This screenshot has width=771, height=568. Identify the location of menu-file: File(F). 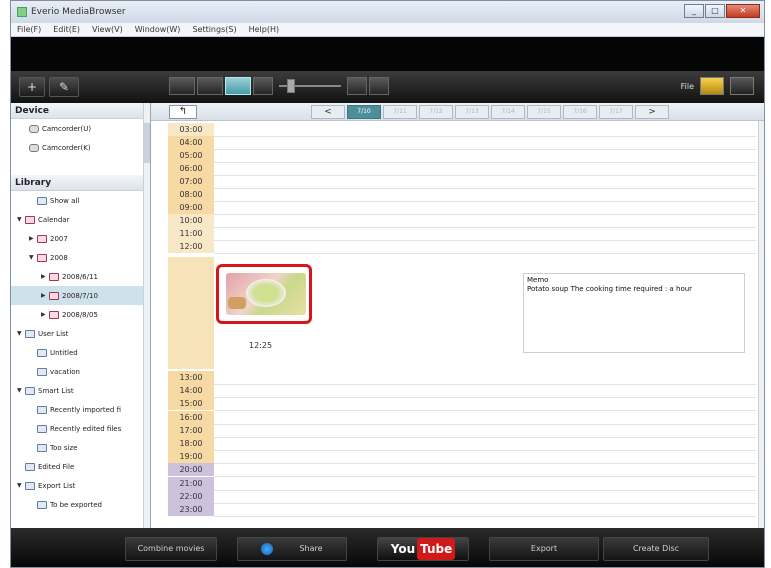
(29, 29).